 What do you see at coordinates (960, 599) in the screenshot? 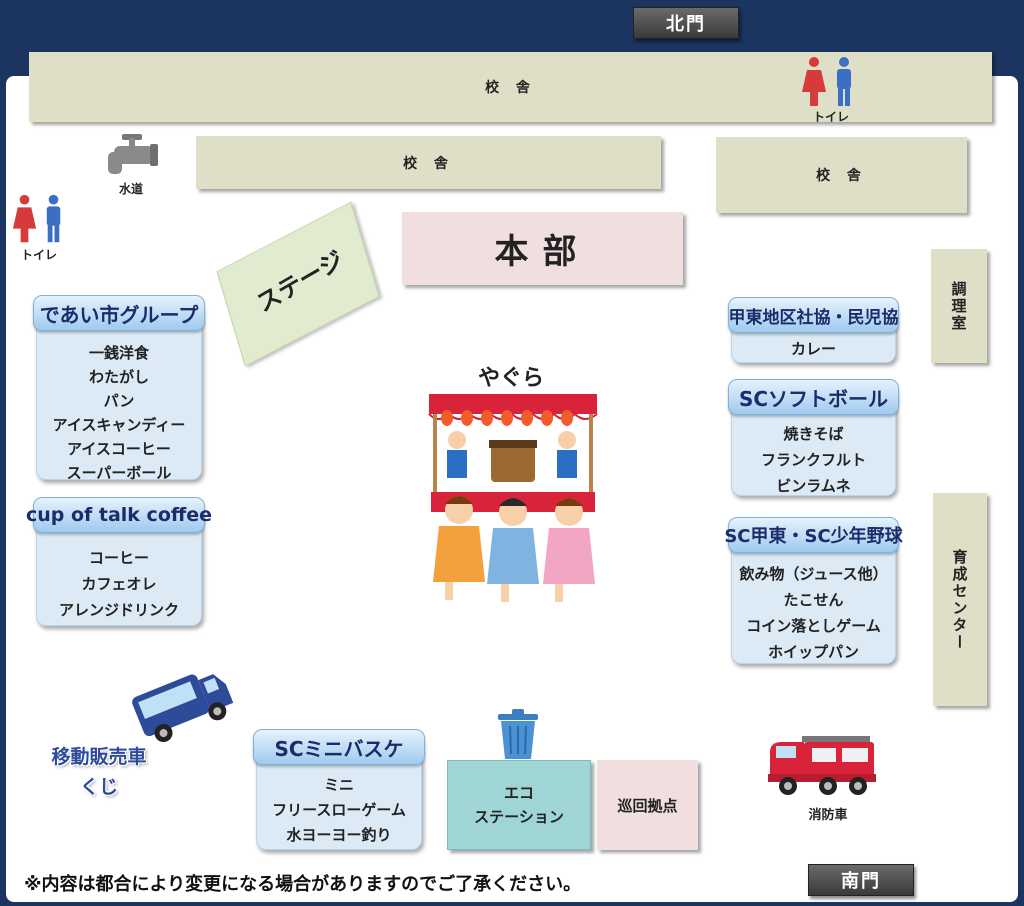
I see `training-center: 育成センター` at bounding box center [960, 599].